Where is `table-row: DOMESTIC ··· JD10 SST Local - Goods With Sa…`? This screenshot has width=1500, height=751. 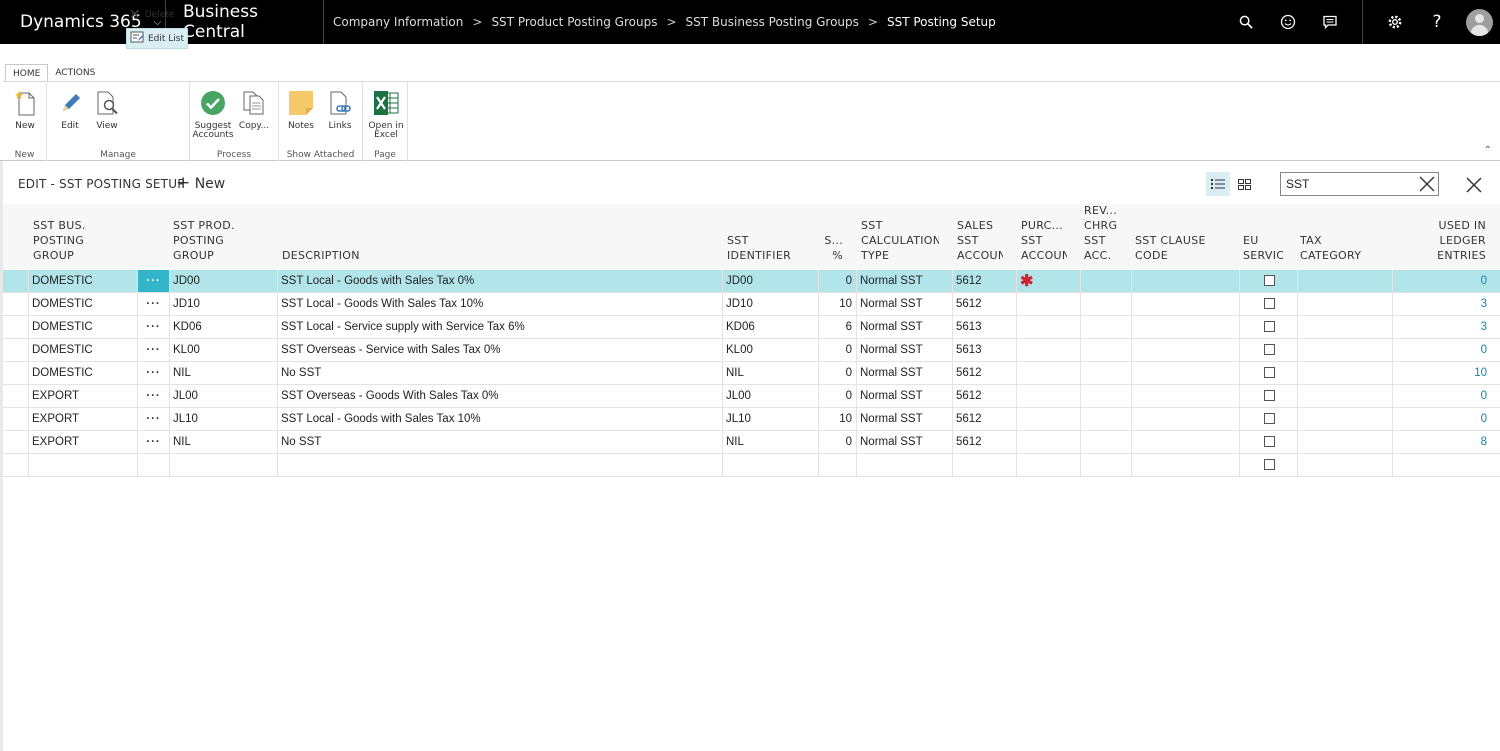 table-row: DOMESTIC ··· JD10 SST Local - Goods With Sa… is located at coordinates (751, 304).